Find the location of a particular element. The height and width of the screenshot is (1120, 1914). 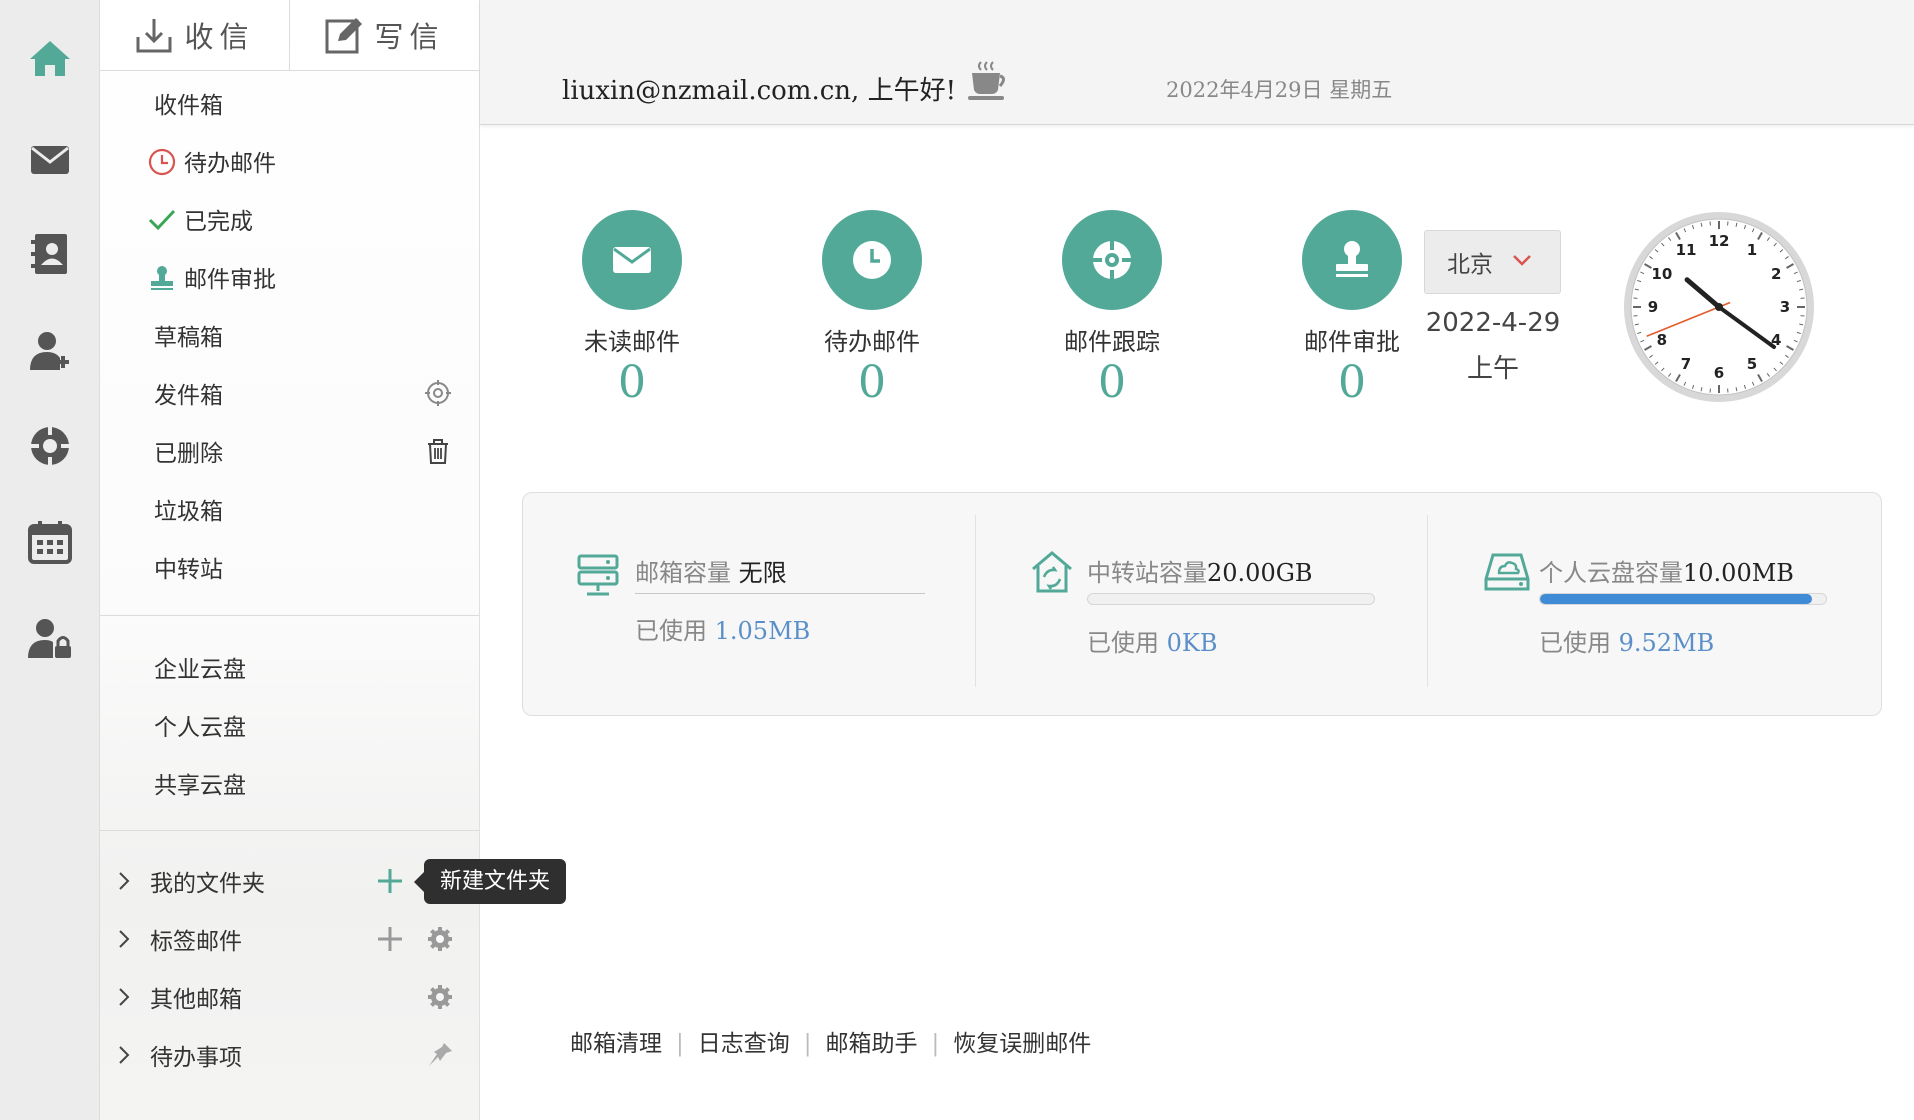

compose-bar: 收信 写信 is located at coordinates (289, 35).